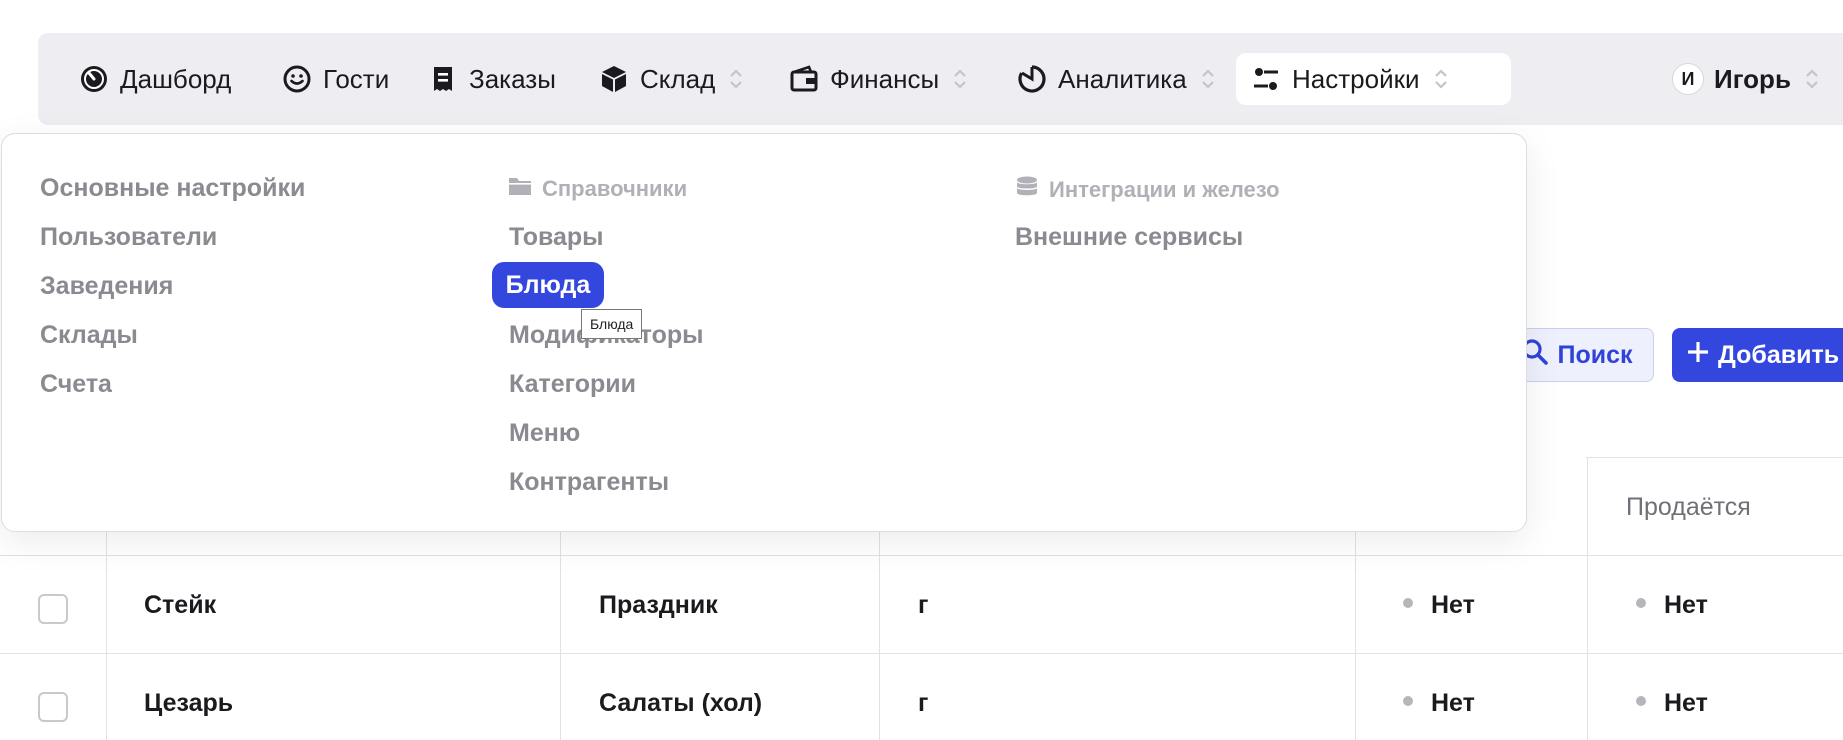  What do you see at coordinates (356, 78) in the screenshot?
I see `nav-label: Гости` at bounding box center [356, 78].